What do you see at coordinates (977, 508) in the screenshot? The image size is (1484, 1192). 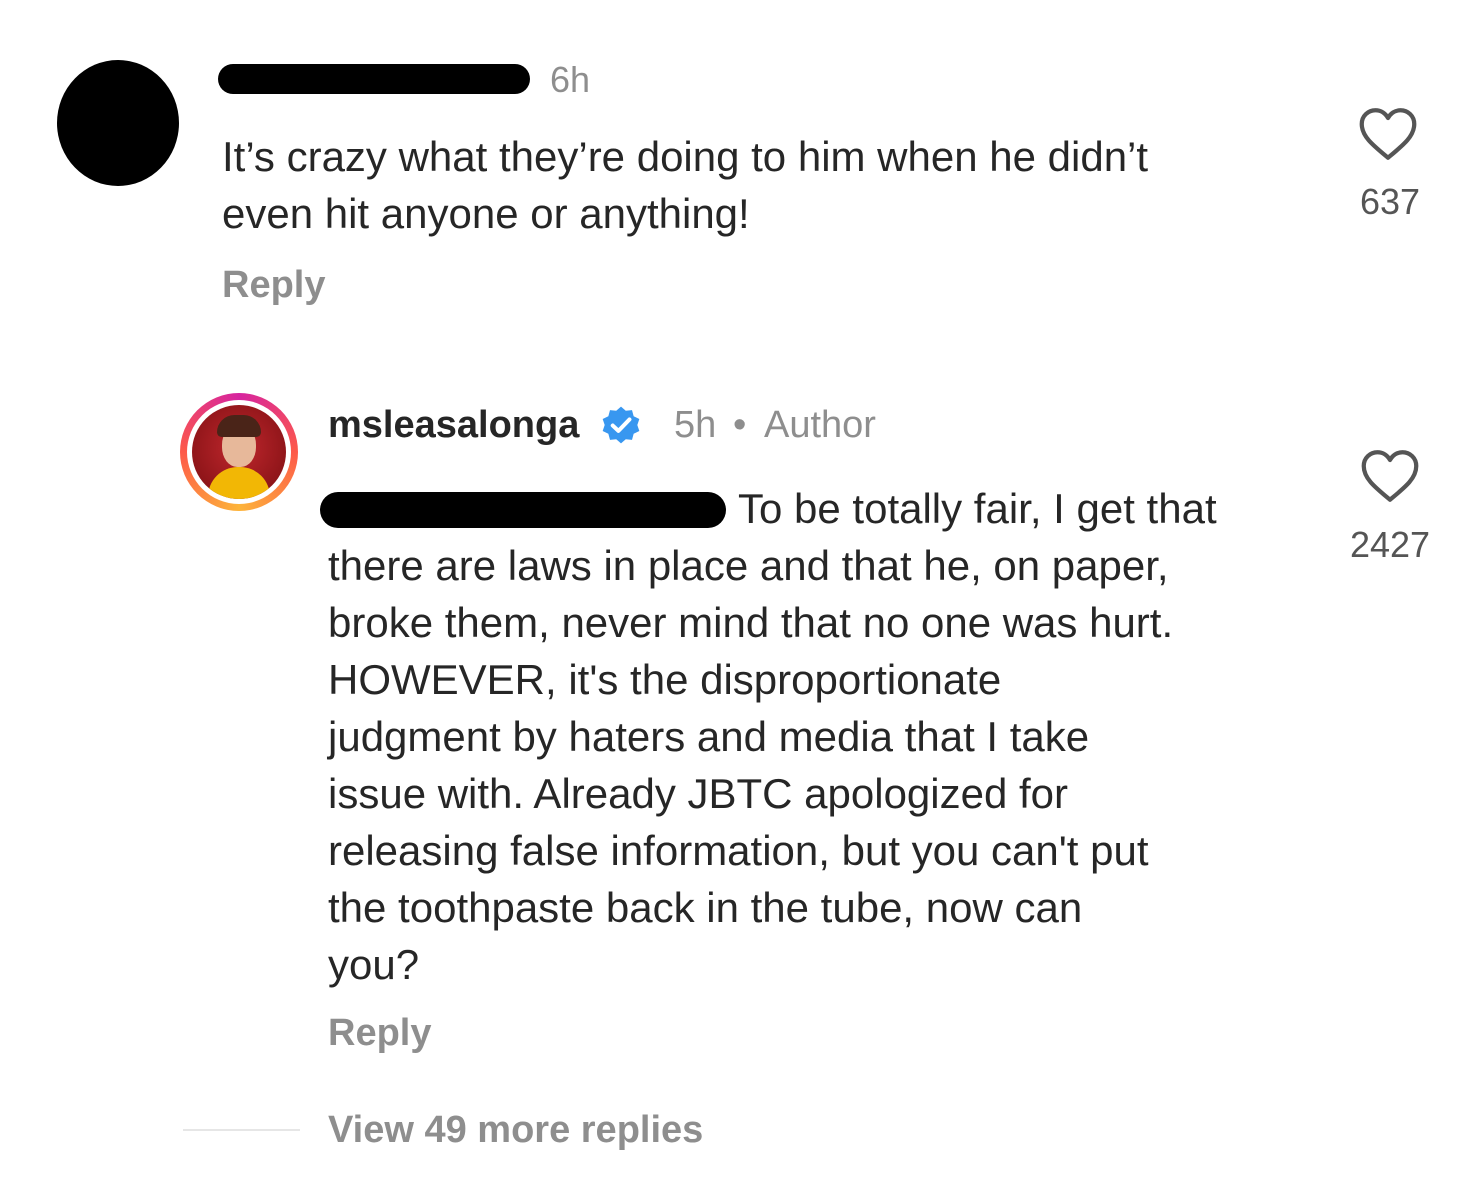 I see `reply-first-line: To be totally fair, I get that` at bounding box center [977, 508].